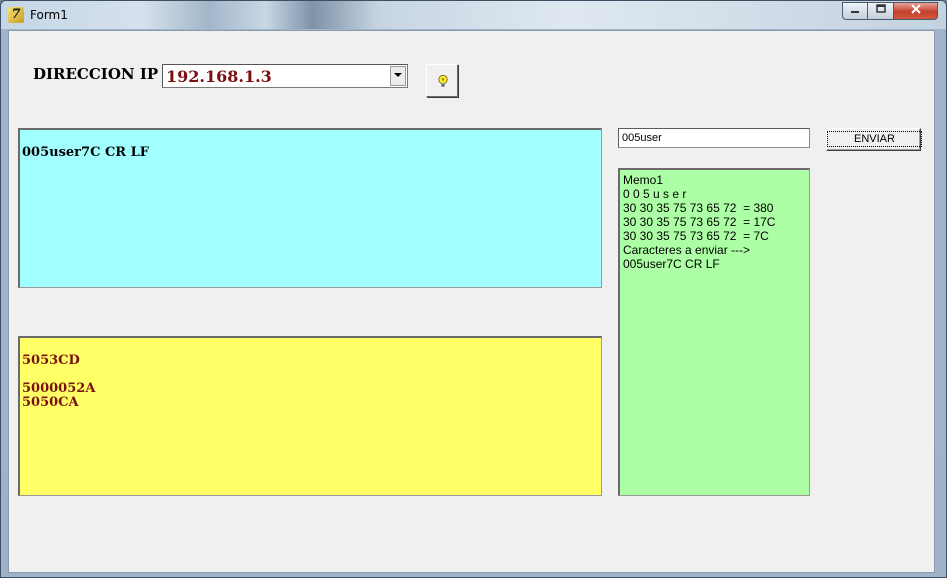  Describe the element at coordinates (50, 402) in the screenshot. I see `memo-line: 5050CA` at that location.